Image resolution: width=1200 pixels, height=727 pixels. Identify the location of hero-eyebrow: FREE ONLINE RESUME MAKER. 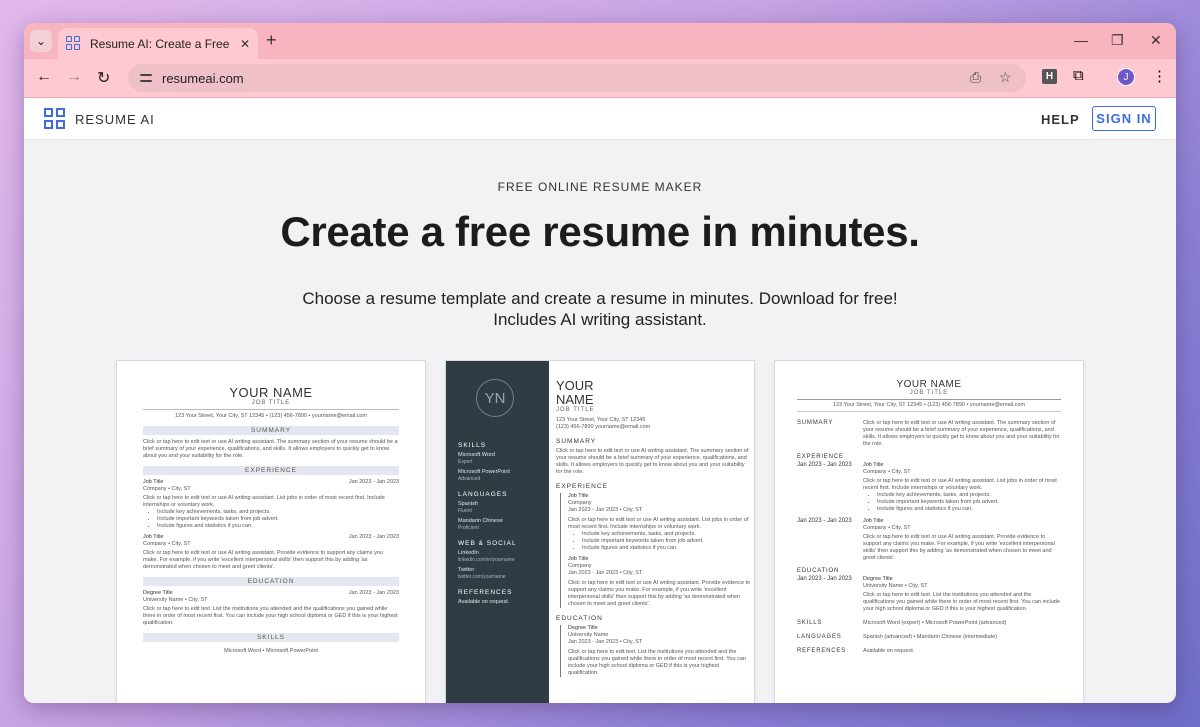
(600, 187).